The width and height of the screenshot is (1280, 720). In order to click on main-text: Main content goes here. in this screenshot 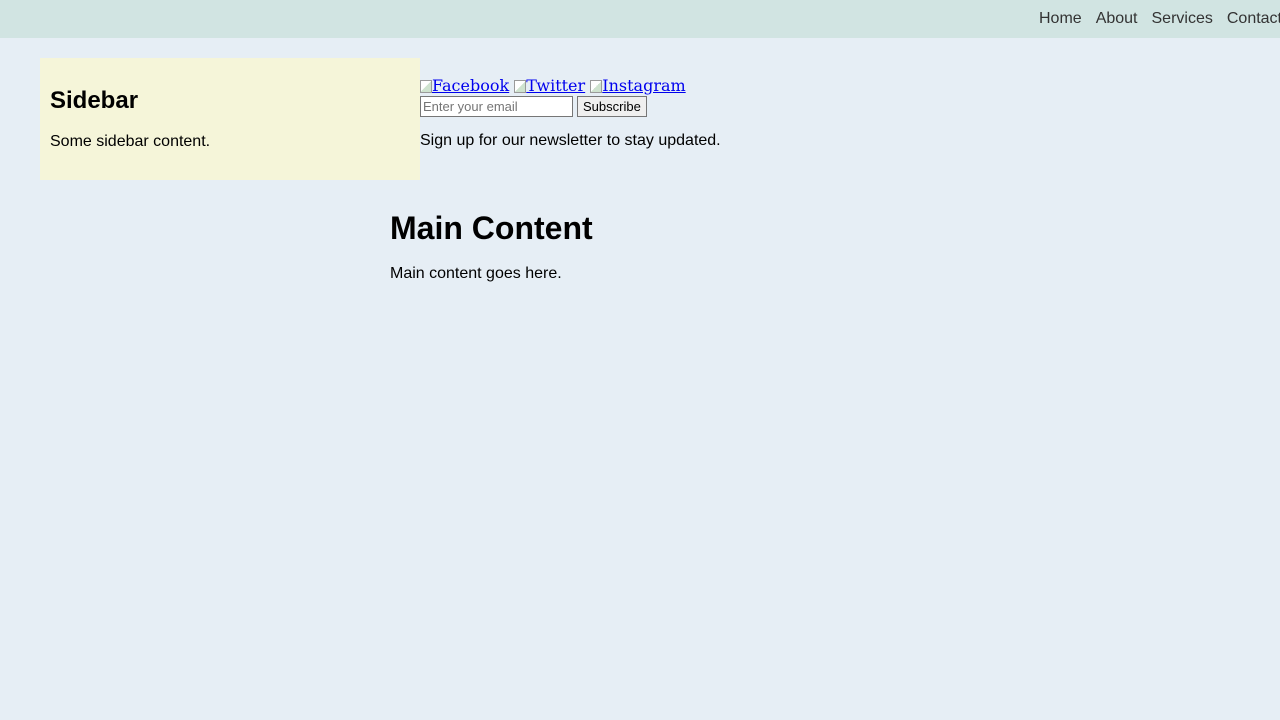, I will do `click(476, 273)`.